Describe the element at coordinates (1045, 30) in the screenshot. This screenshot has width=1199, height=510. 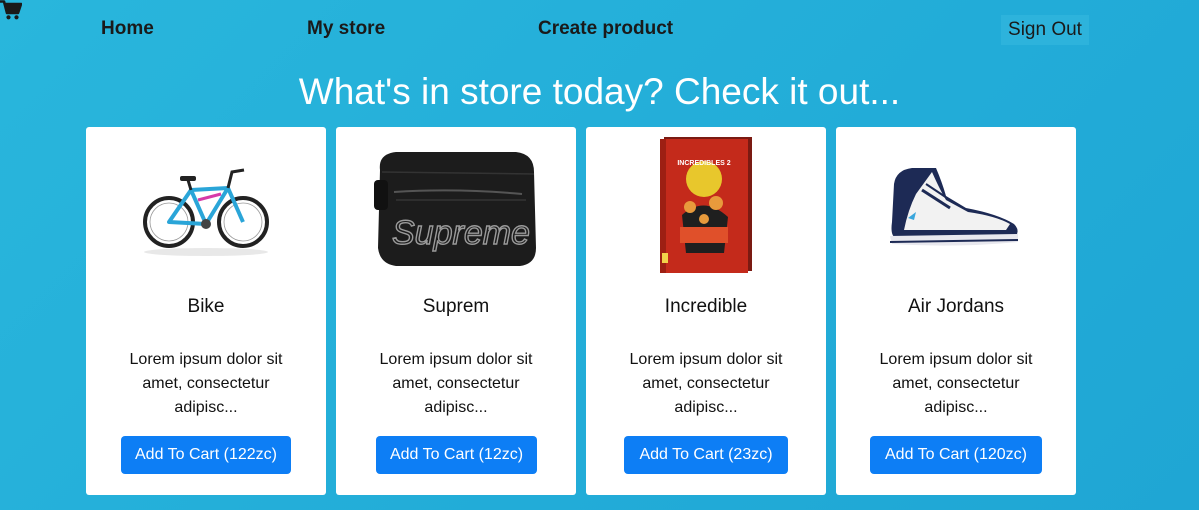
I see `sign-out-button: Sign Out` at that location.